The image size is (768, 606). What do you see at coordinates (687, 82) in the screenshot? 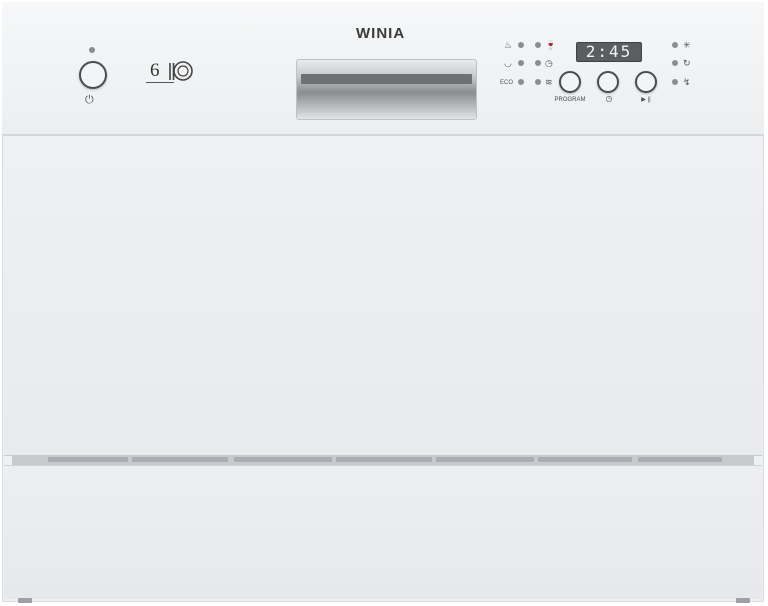
I see `salt-icon: ↯` at bounding box center [687, 82].